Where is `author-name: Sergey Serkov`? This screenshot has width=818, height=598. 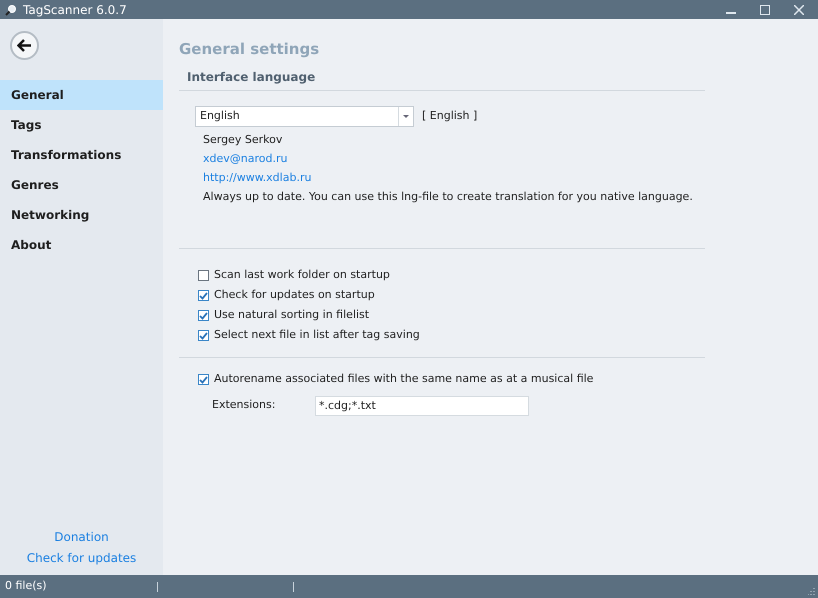 author-name: Sergey Serkov is located at coordinates (242, 140).